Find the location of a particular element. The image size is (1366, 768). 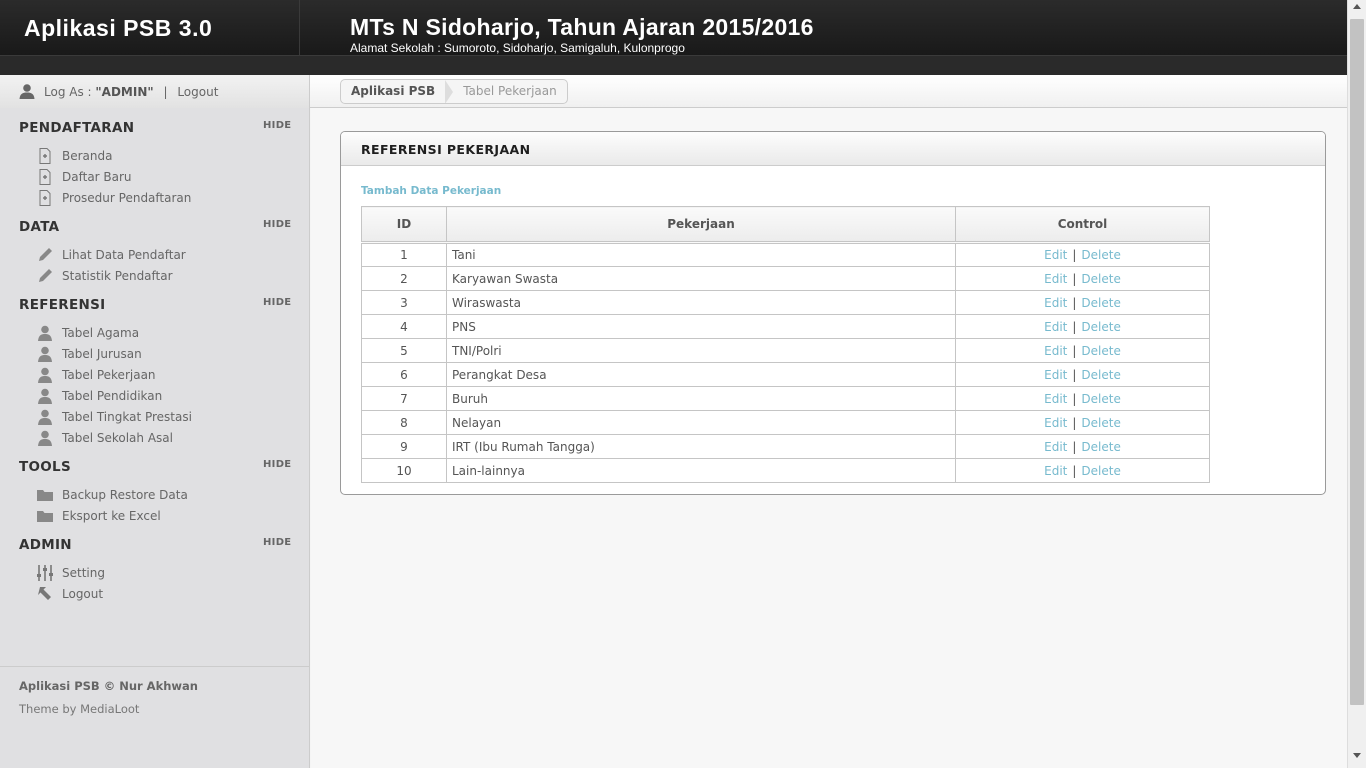

sidebar-item-tabel-pekerjaan: Tabel Pekerjaan is located at coordinates (96, 375).